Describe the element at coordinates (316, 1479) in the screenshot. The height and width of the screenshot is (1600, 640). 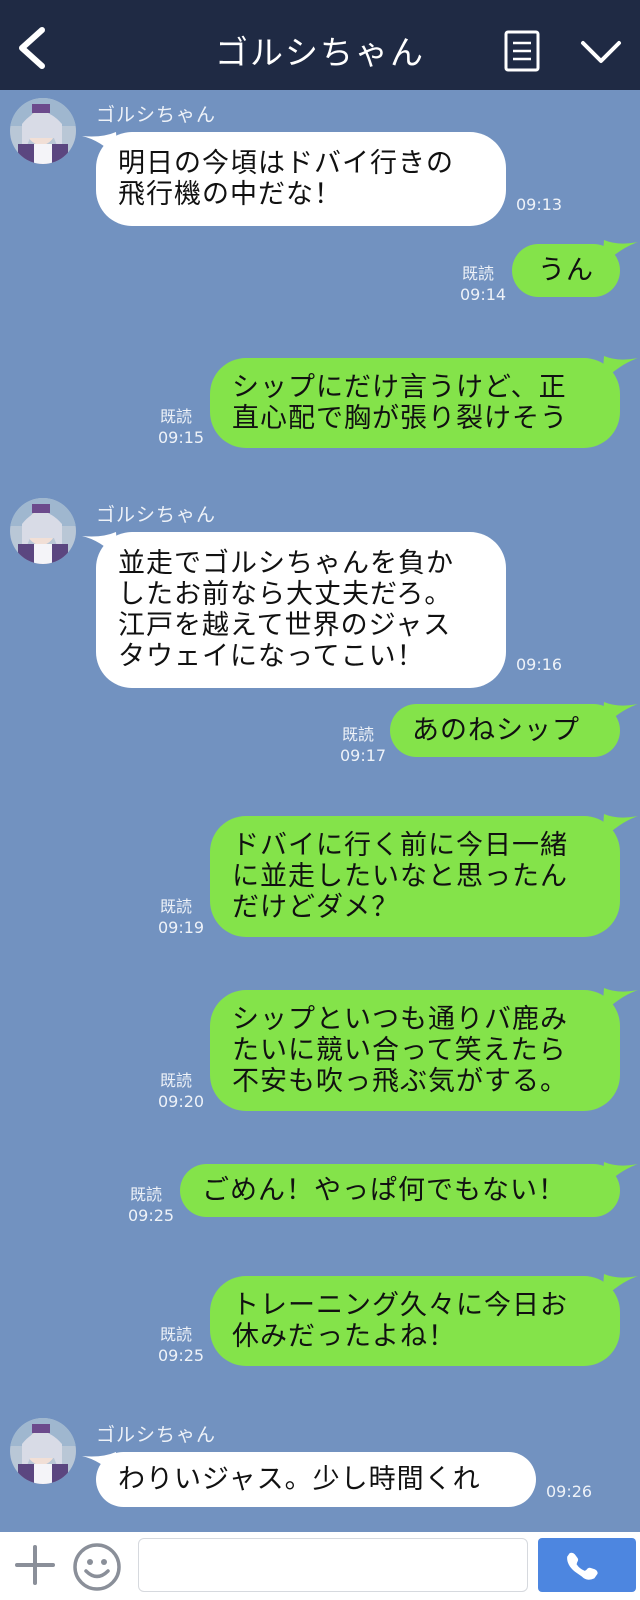
I see `message-bubble-incoming: わりいジャス。少し時間くれ` at that location.